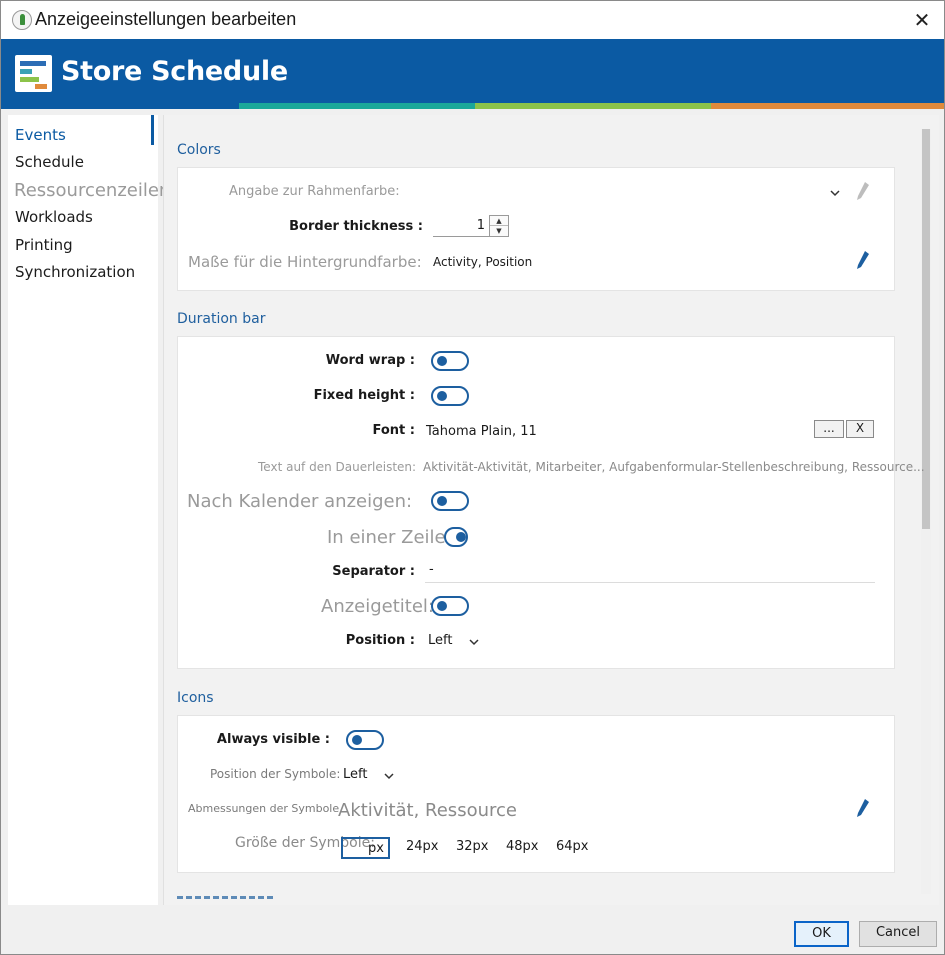  What do you see at coordinates (75, 272) in the screenshot?
I see `sidebar-item-synchronization: Synchronization` at bounding box center [75, 272].